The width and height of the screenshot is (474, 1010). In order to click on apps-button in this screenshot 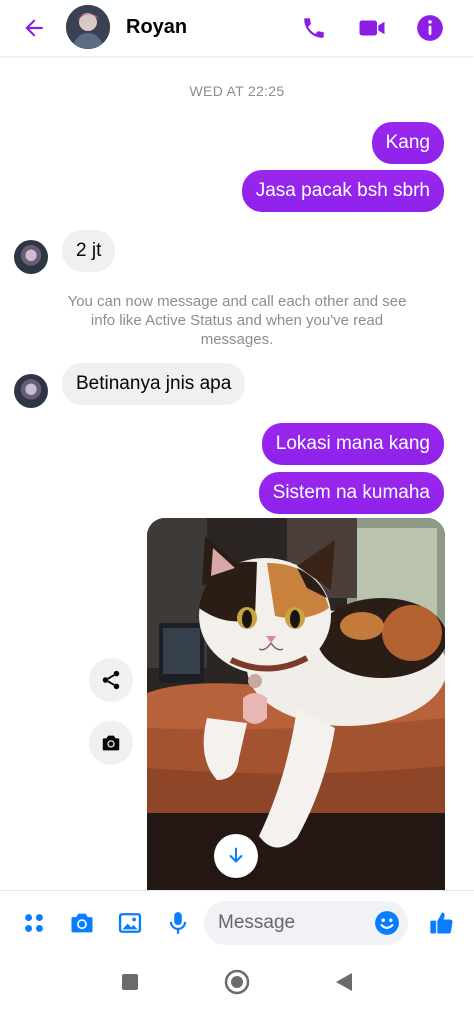, I will do `click(34, 923)`.